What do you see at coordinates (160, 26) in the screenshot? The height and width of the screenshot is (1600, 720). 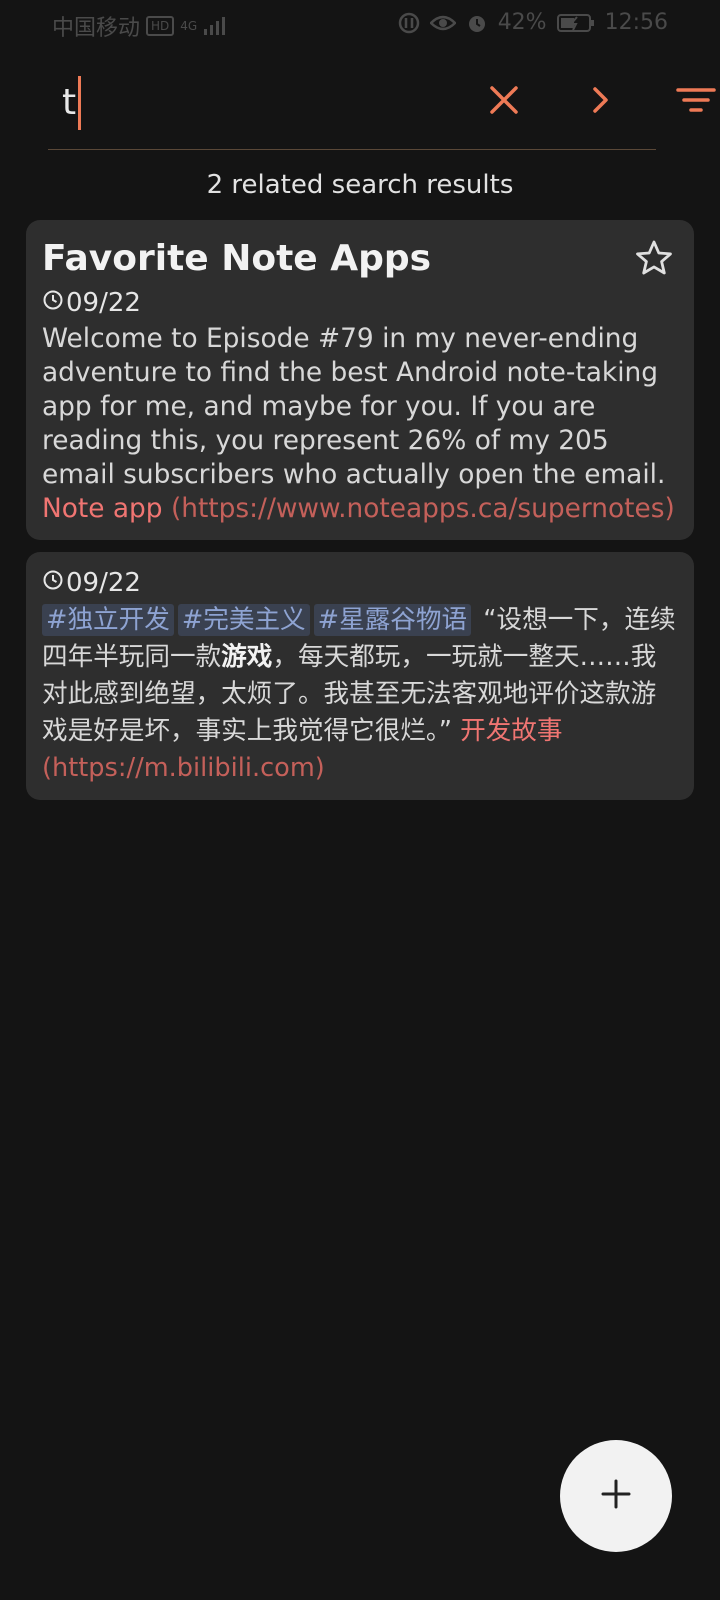 I see `hd-badge: HD` at bounding box center [160, 26].